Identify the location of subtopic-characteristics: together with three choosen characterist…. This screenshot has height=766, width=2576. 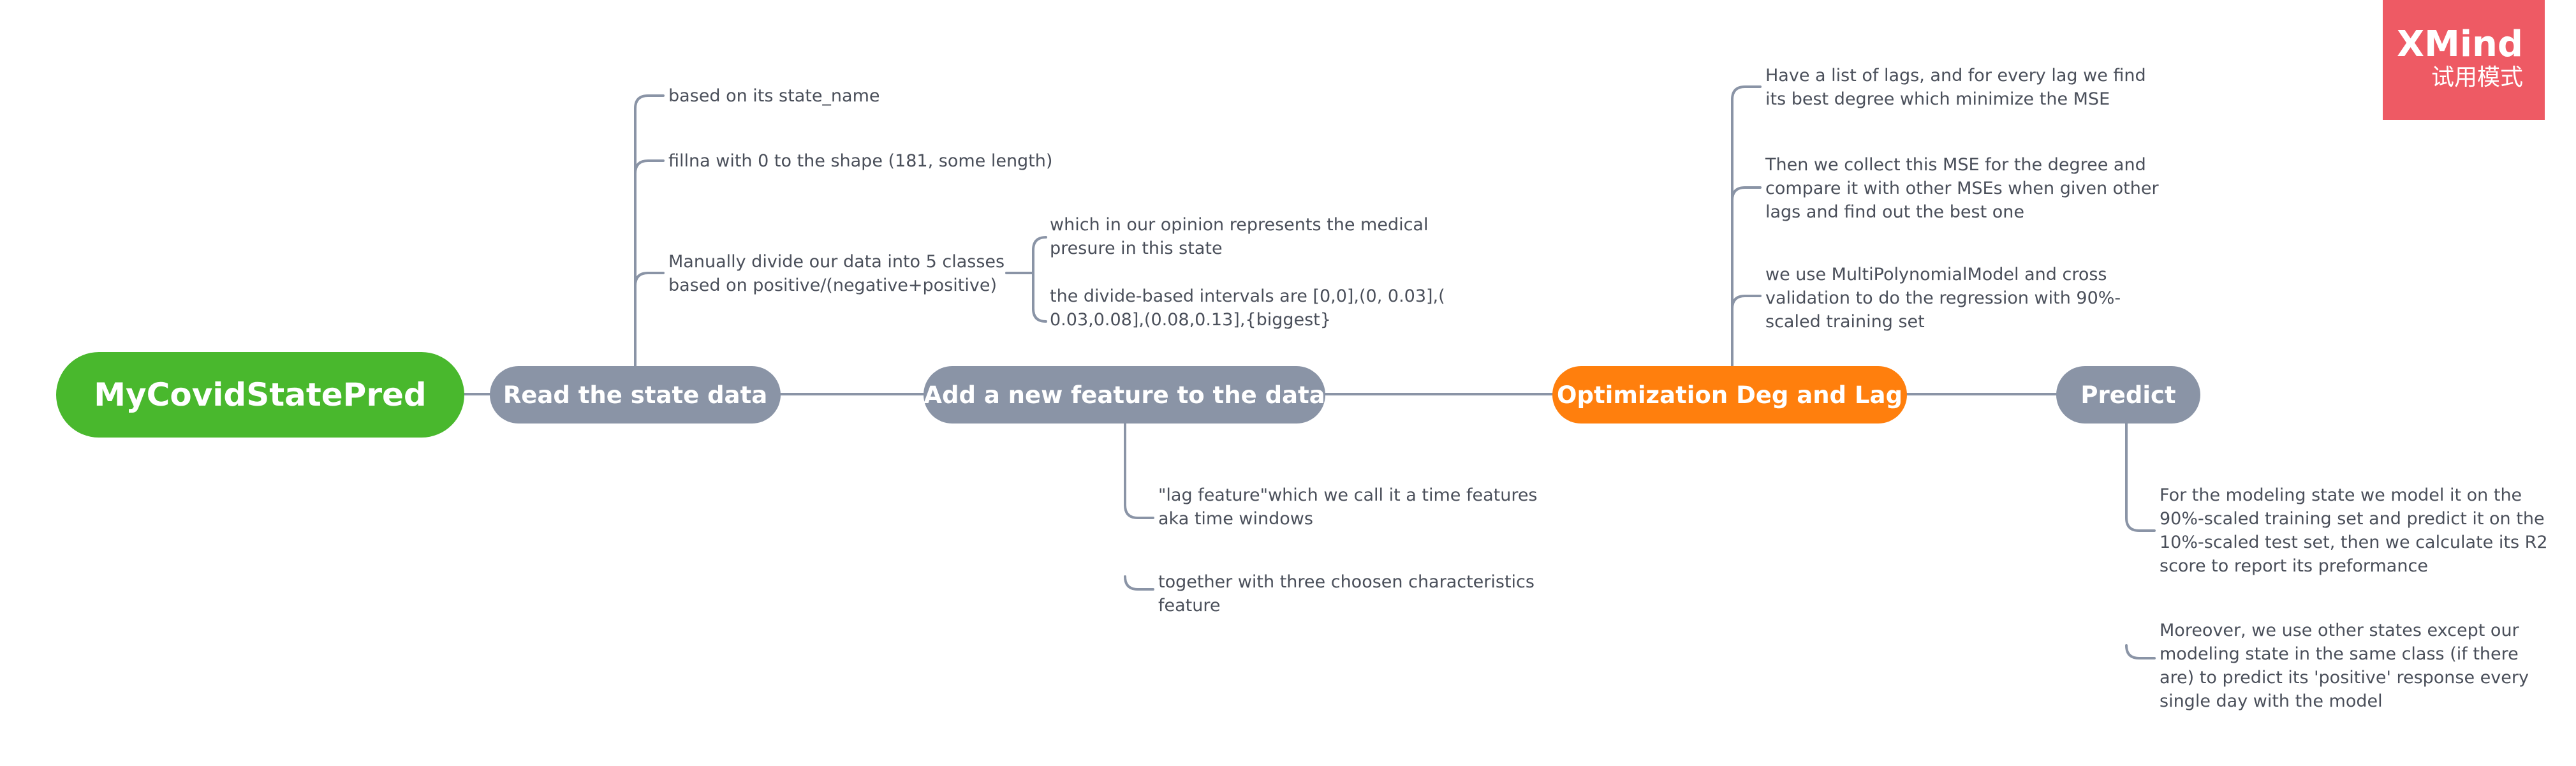
(1346, 593).